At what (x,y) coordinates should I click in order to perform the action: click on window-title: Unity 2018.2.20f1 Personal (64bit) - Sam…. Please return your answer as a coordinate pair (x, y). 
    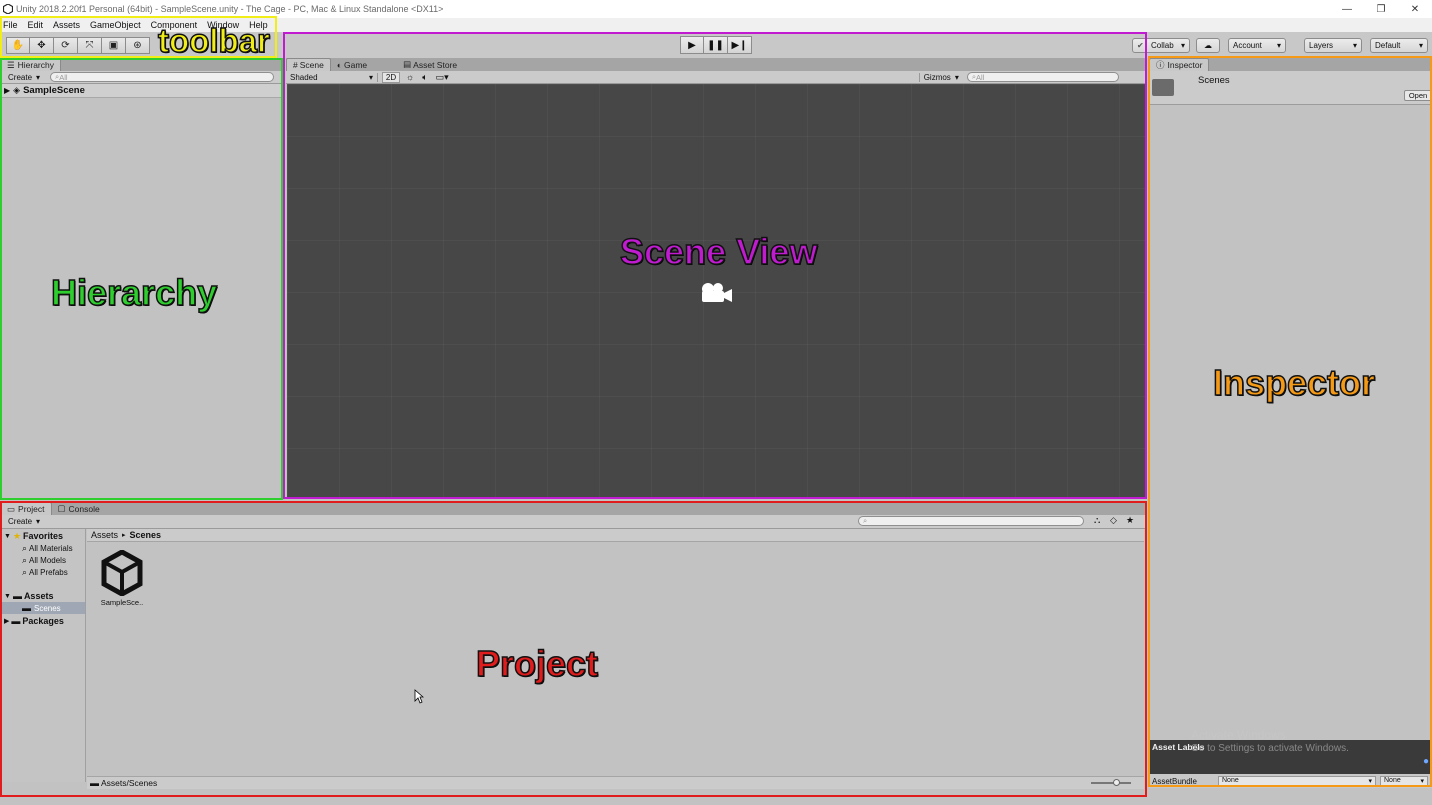
    Looking at the image, I should click on (230, 9).